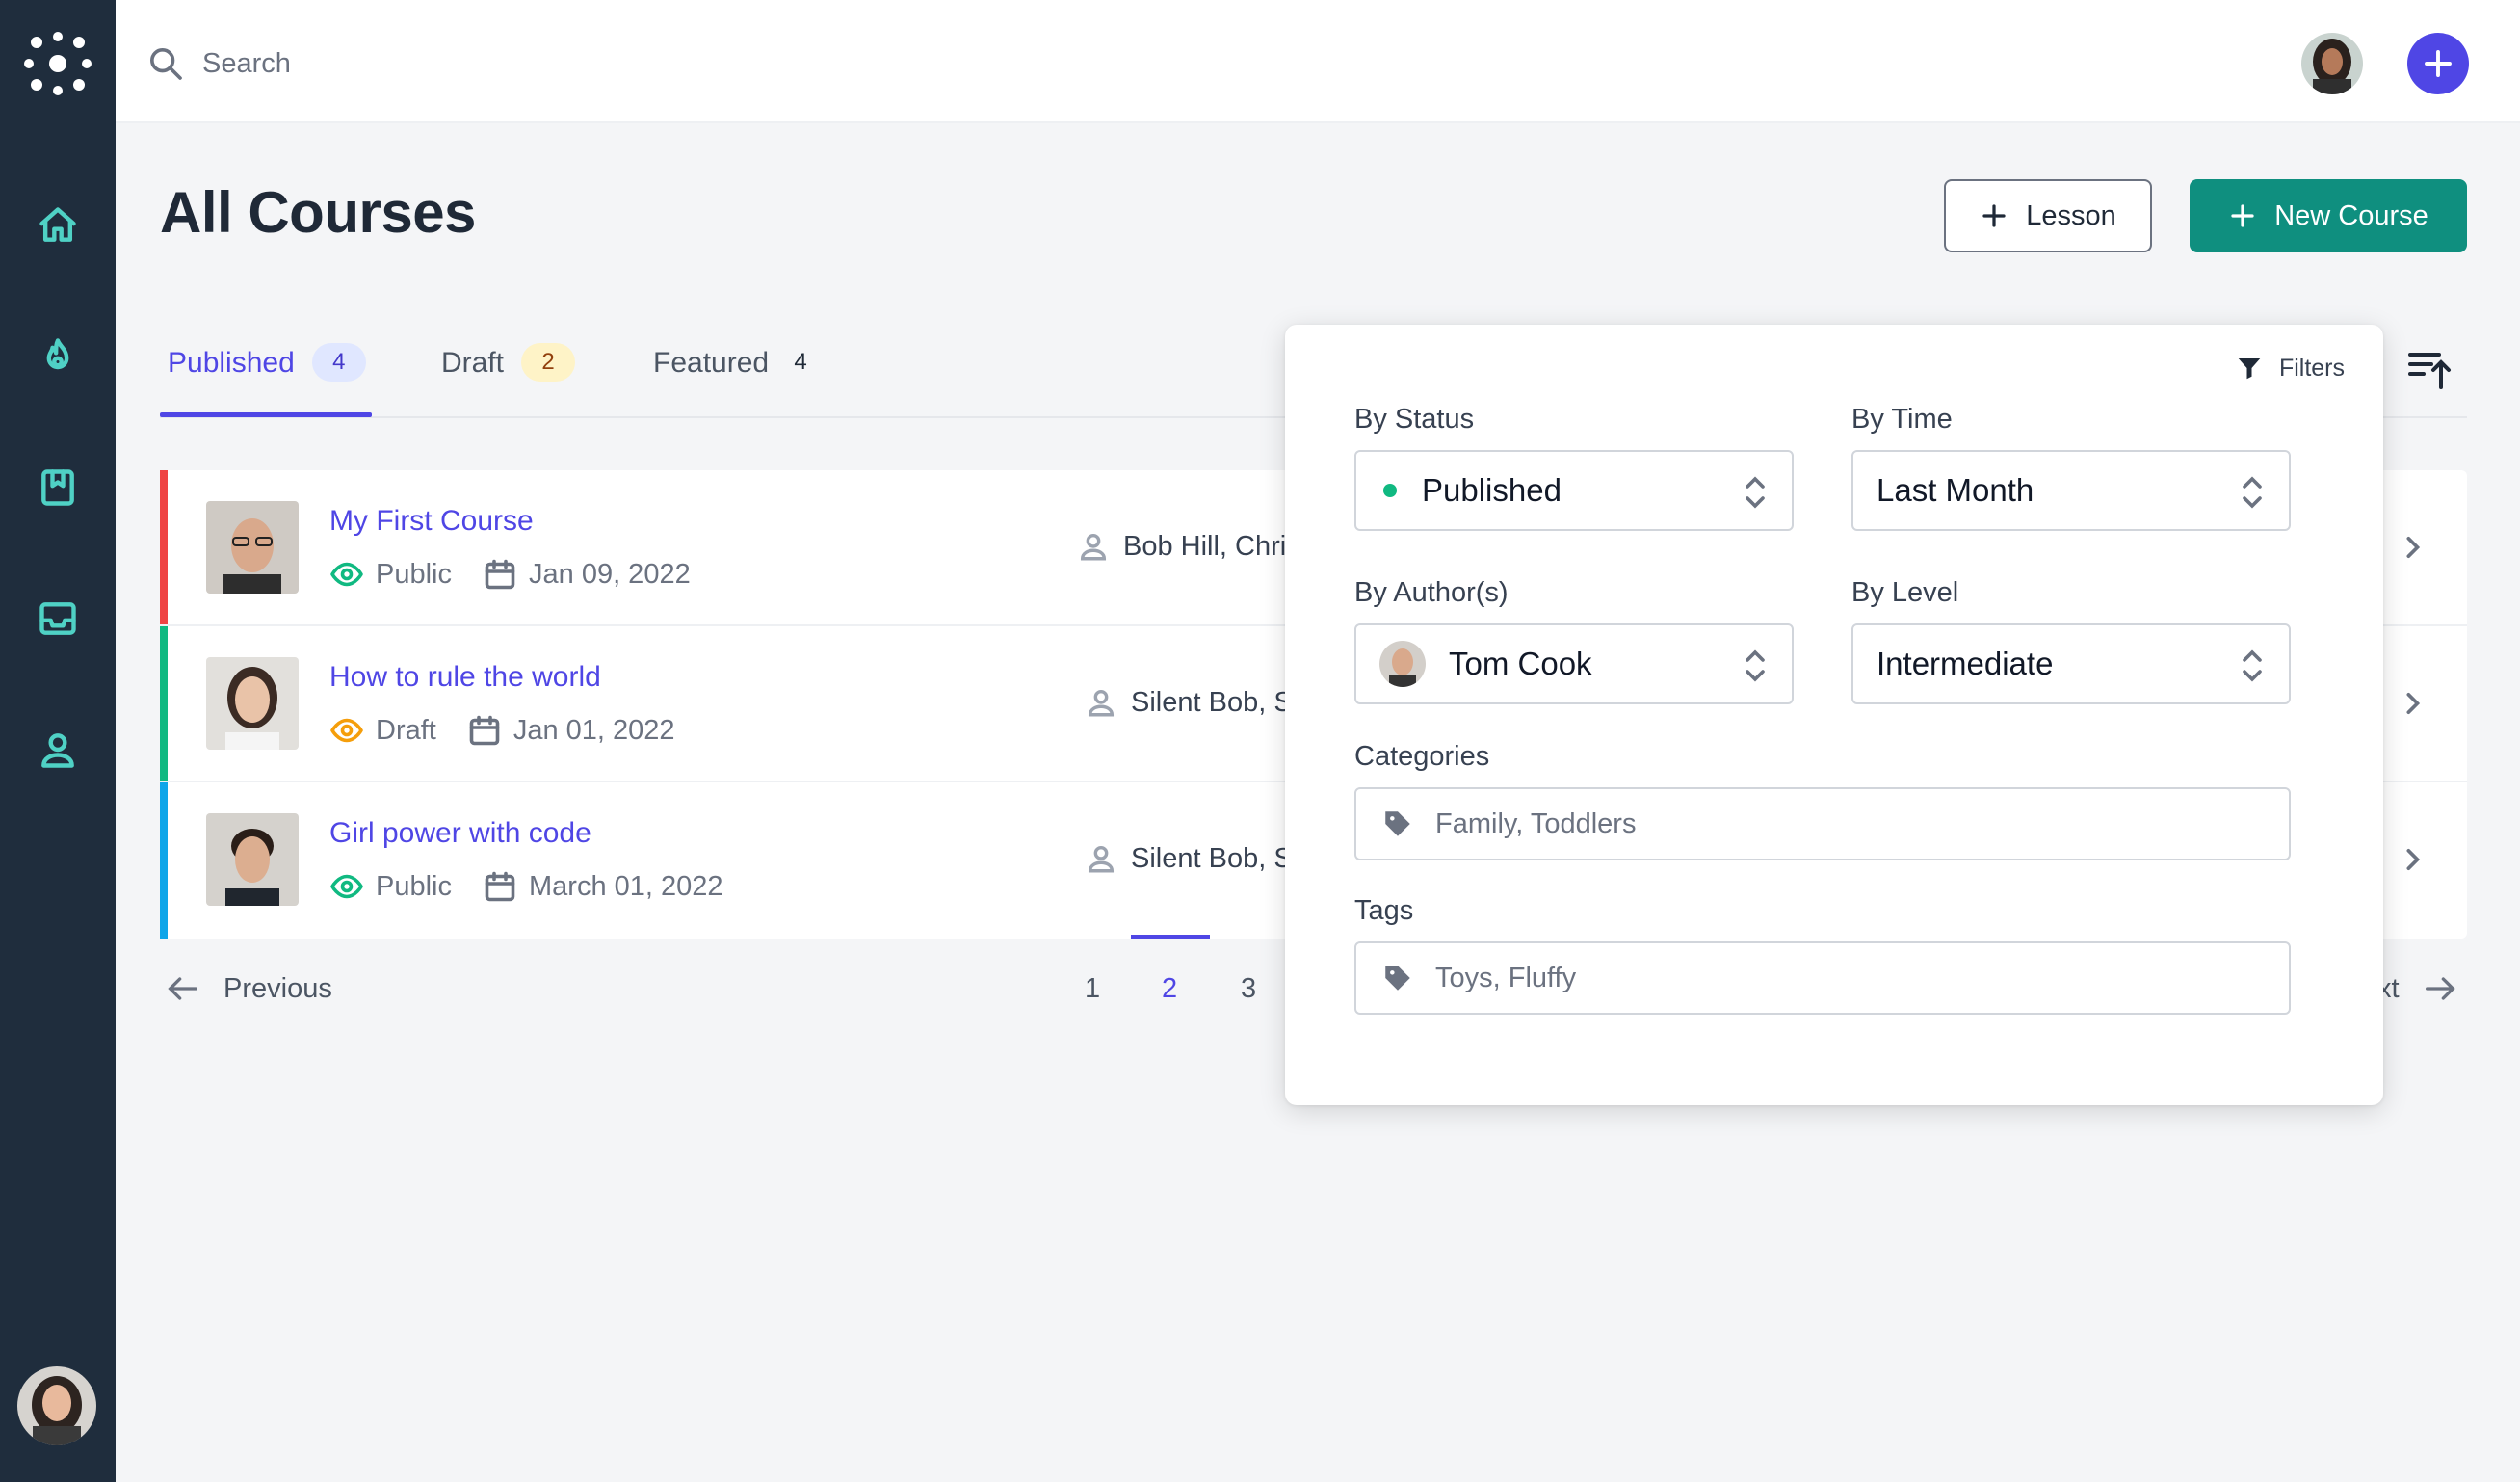 This screenshot has height=1482, width=2520. What do you see at coordinates (266, 414) in the screenshot?
I see `active-tab-indicator` at bounding box center [266, 414].